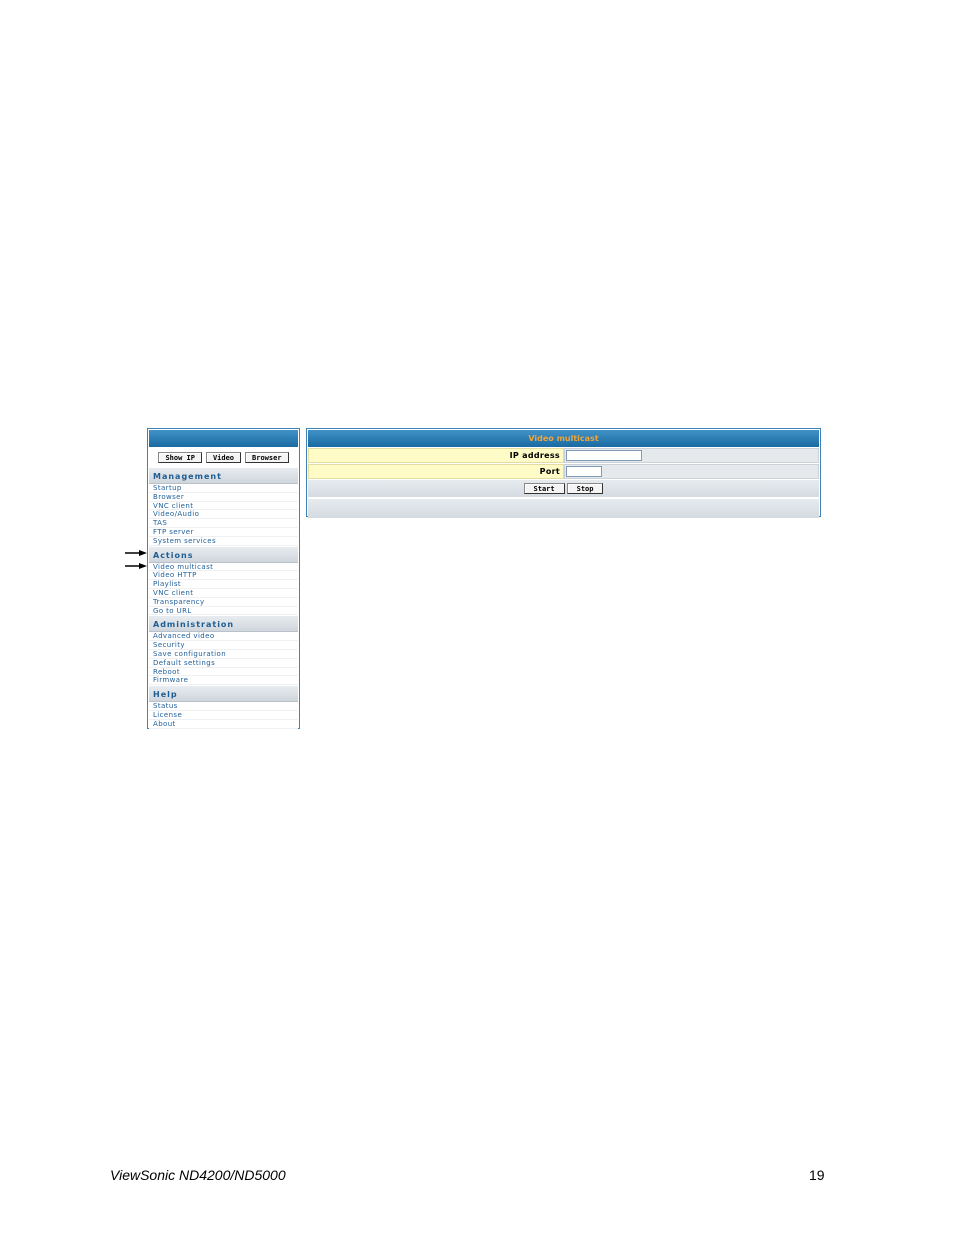 This screenshot has height=1235, width=954. What do you see at coordinates (223, 488) in the screenshot?
I see `sidebar-item-startup: Startup` at bounding box center [223, 488].